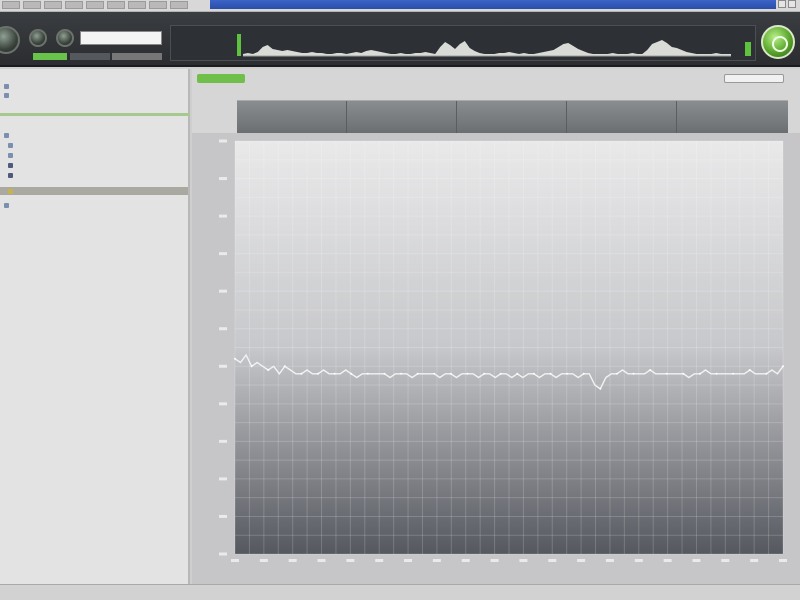  Describe the element at coordinates (10, 40) in the screenshot. I see `main-dial-knob` at that location.